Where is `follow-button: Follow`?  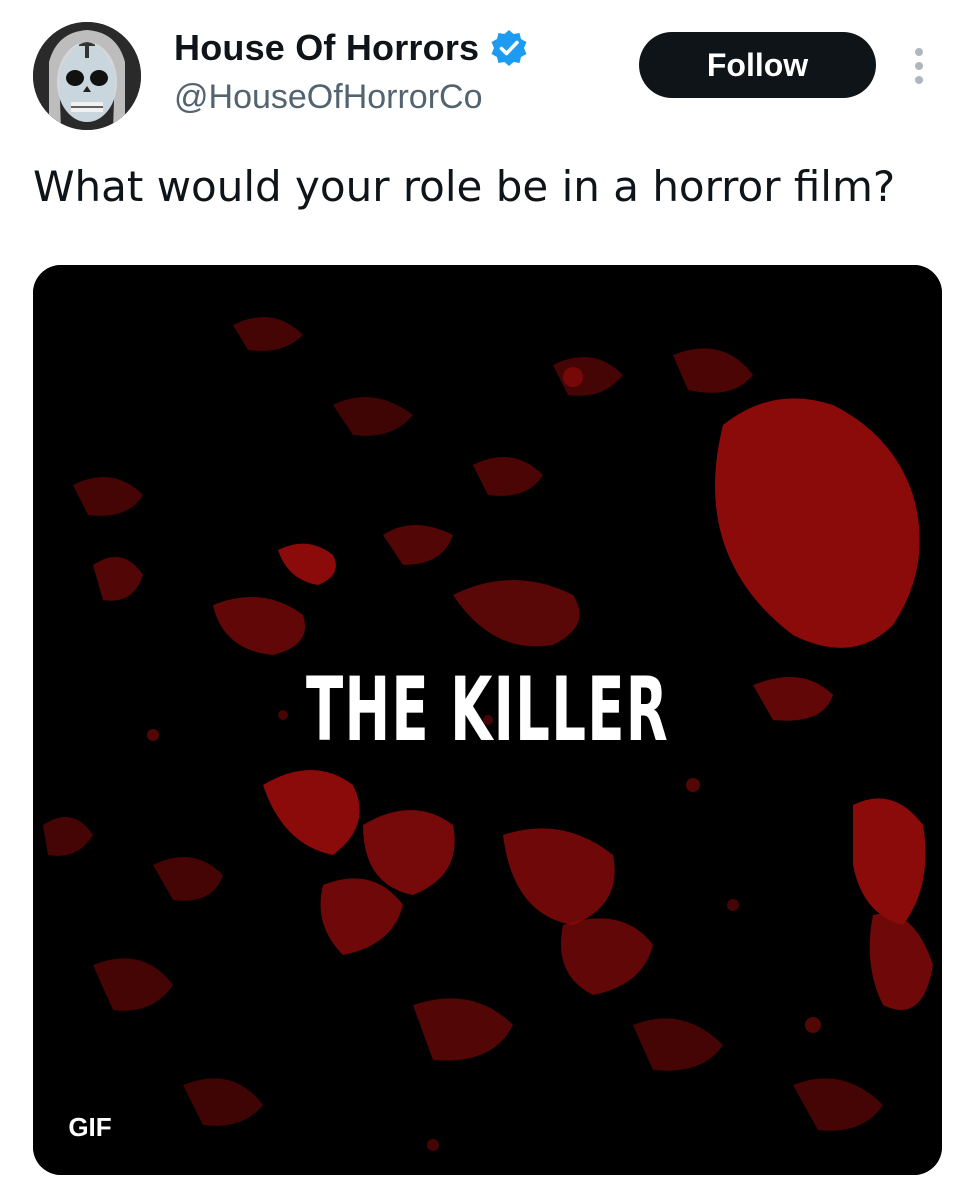 follow-button: Follow is located at coordinates (757, 65).